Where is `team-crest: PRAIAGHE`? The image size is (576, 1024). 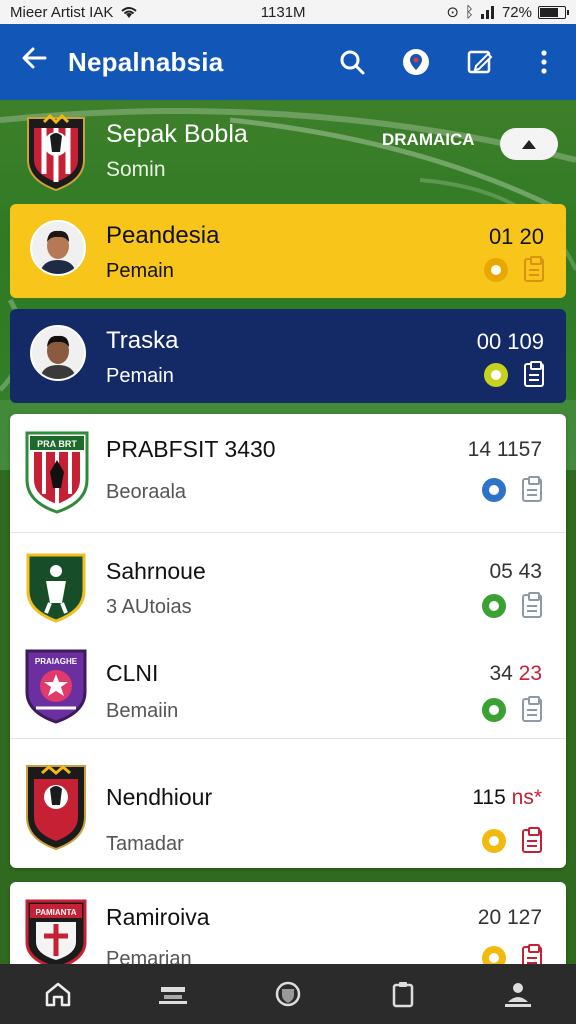 team-crest: PRAIAGHE is located at coordinates (56, 688).